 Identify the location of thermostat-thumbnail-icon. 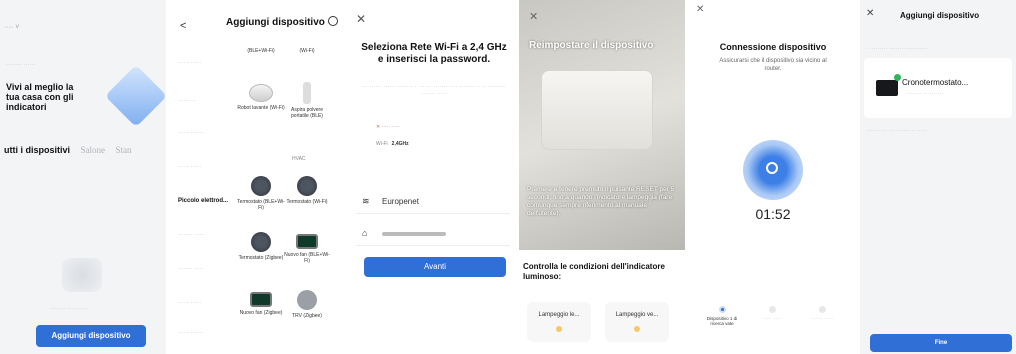
(887, 88).